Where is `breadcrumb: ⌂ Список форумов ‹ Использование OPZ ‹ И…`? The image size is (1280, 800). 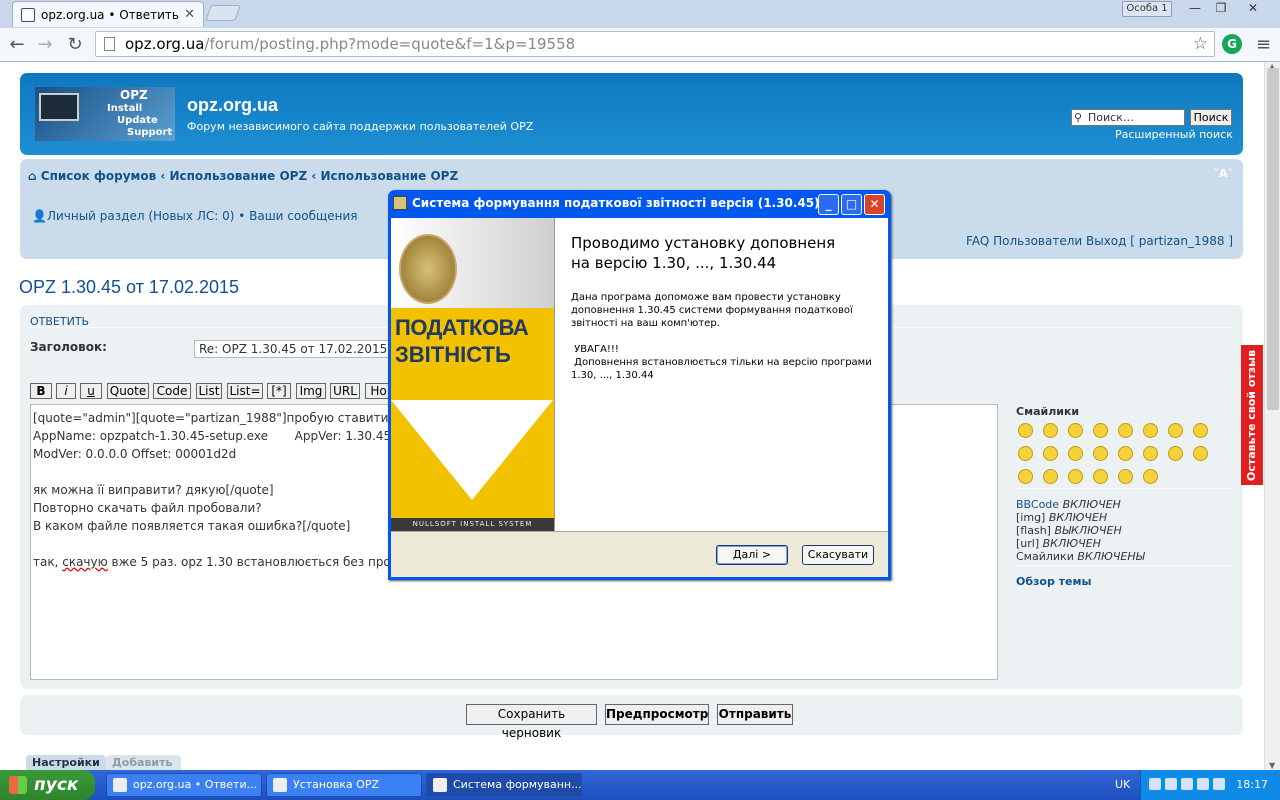
breadcrumb: ⌂ Список форумов ‹ Использование OPZ ‹ И… is located at coordinates (243, 176).